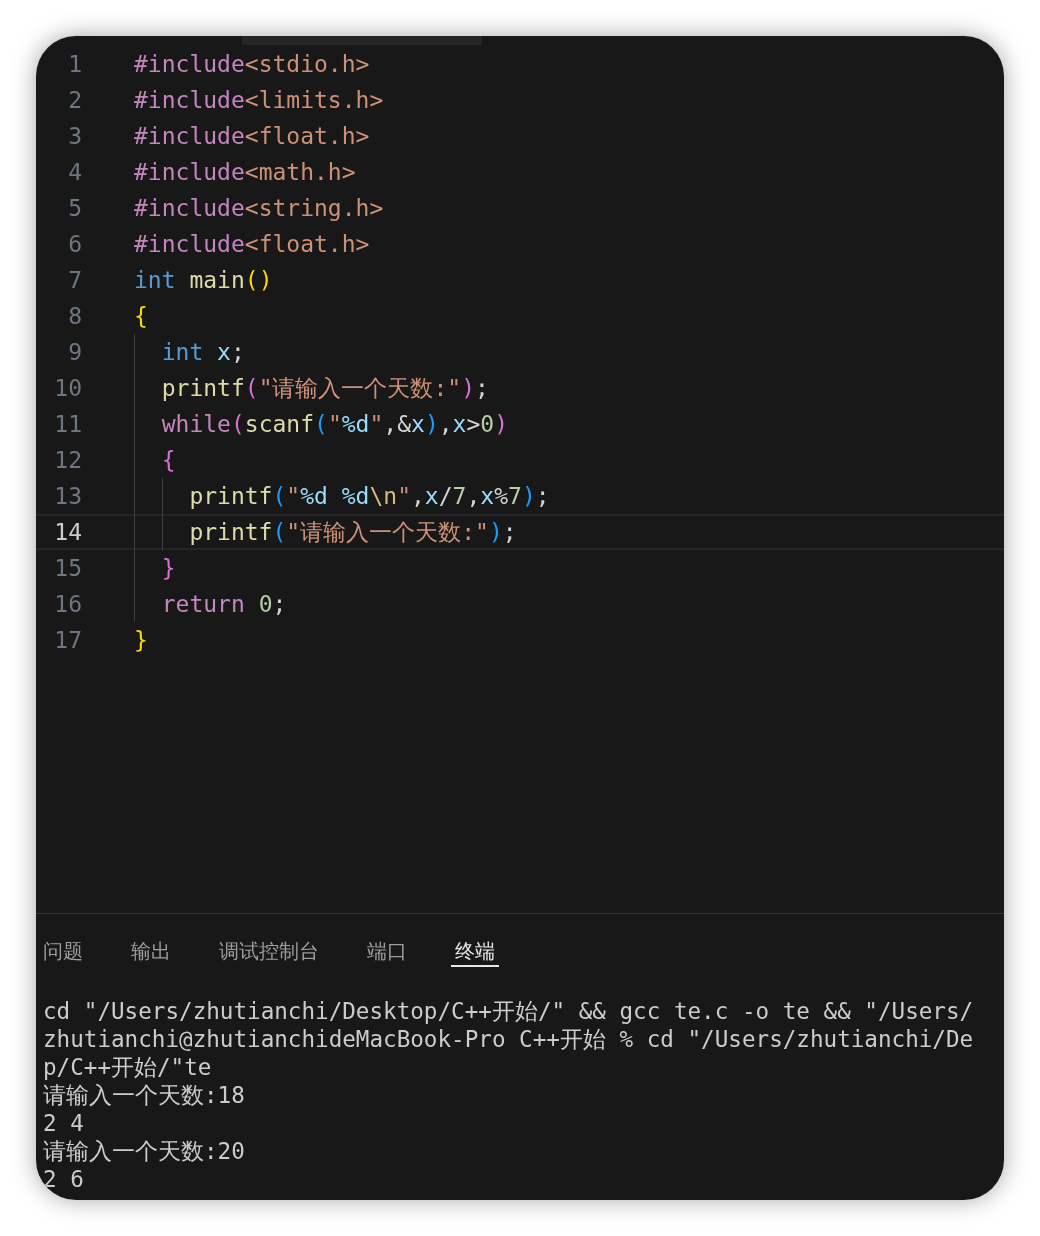 This screenshot has width=1040, height=1236. Describe the element at coordinates (74, 208) in the screenshot. I see `line-number: 5` at that location.